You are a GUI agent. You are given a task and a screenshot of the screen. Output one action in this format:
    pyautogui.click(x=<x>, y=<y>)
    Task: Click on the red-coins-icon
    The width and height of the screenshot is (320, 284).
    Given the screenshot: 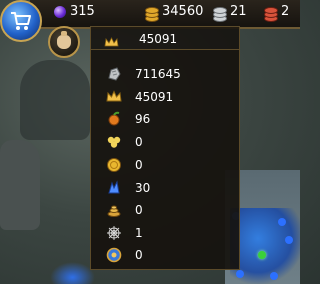 What is the action you would take?
    pyautogui.click(x=270, y=13)
    